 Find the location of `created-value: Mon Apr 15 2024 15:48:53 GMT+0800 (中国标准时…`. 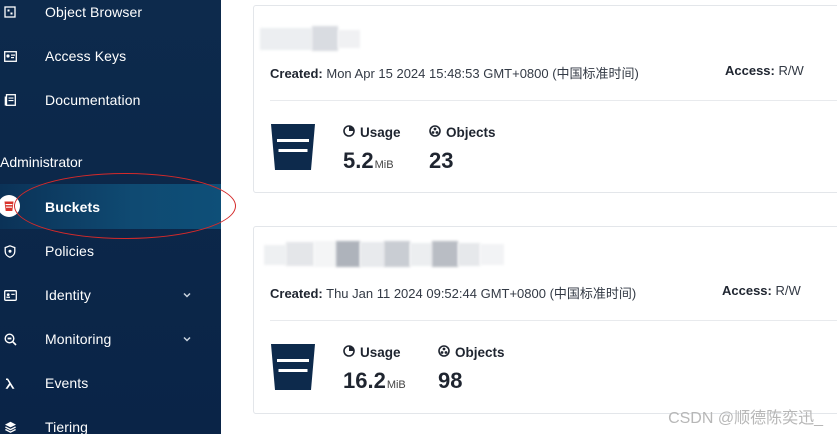

created-value: Mon Apr 15 2024 15:48:53 GMT+0800 (中国标准时… is located at coordinates (482, 73).